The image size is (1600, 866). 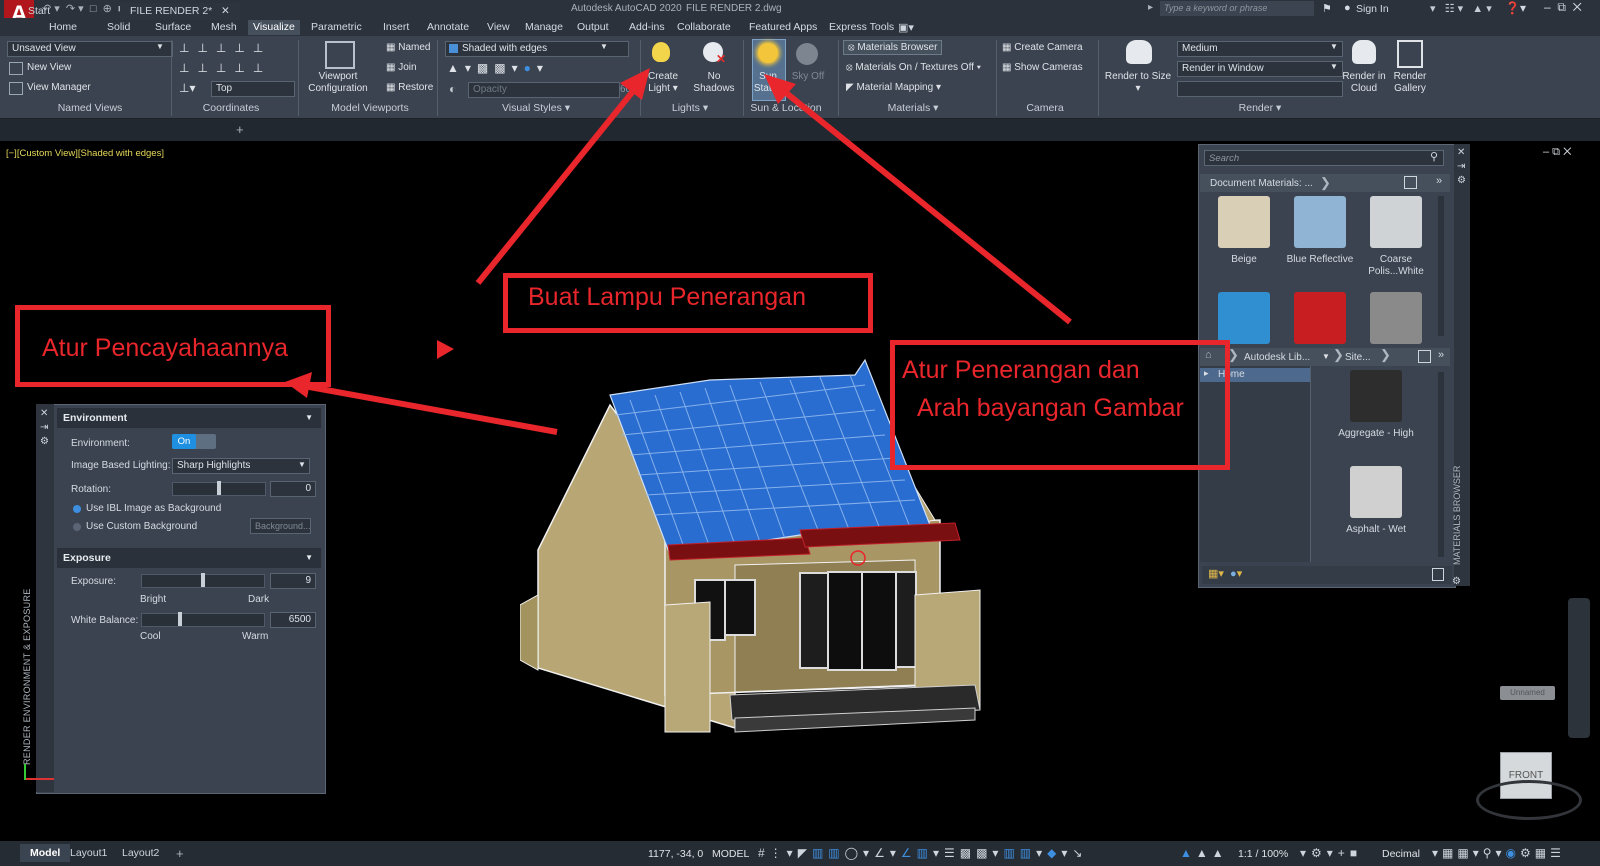 I want to click on annotation-text-sun-line1: Atur Penerangan dan, so click(x=1021, y=370).